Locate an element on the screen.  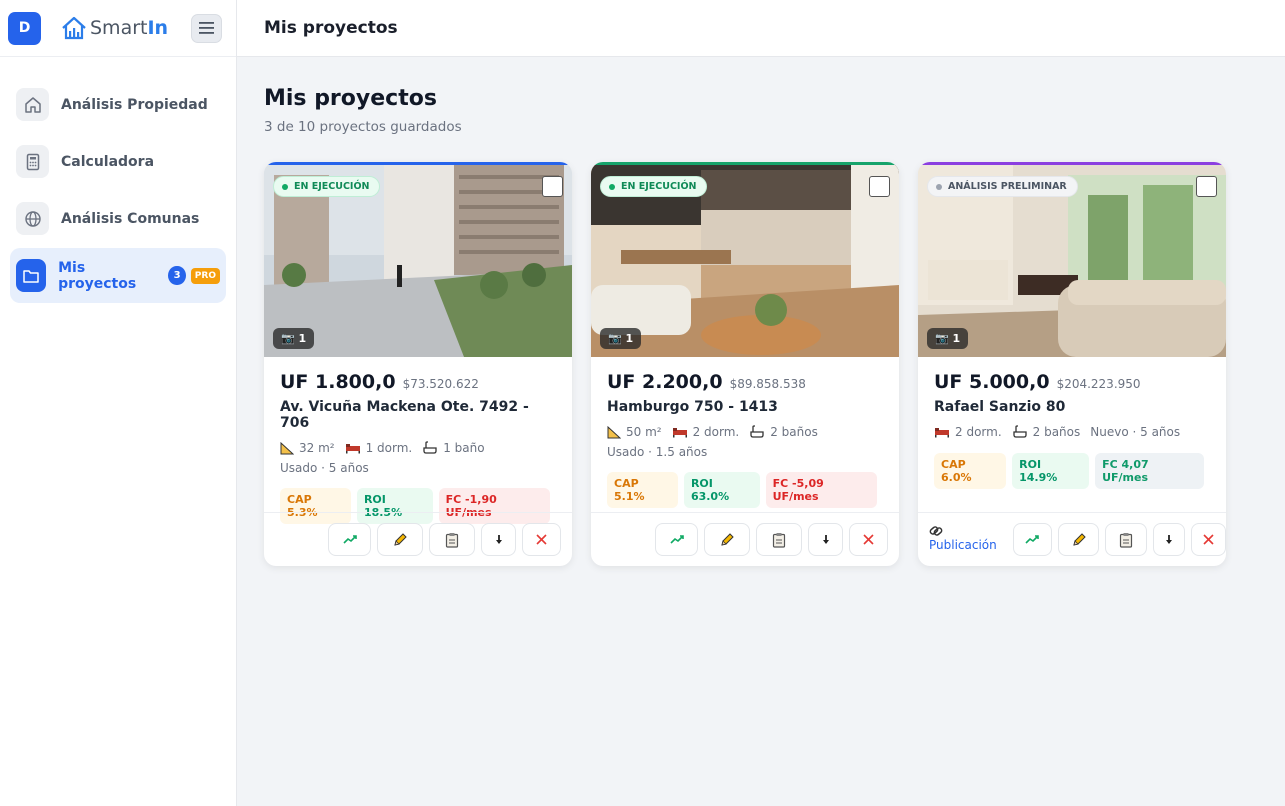
property-specs: 50 m² 2 dorm. 2 baños is located at coordinates (745, 432).